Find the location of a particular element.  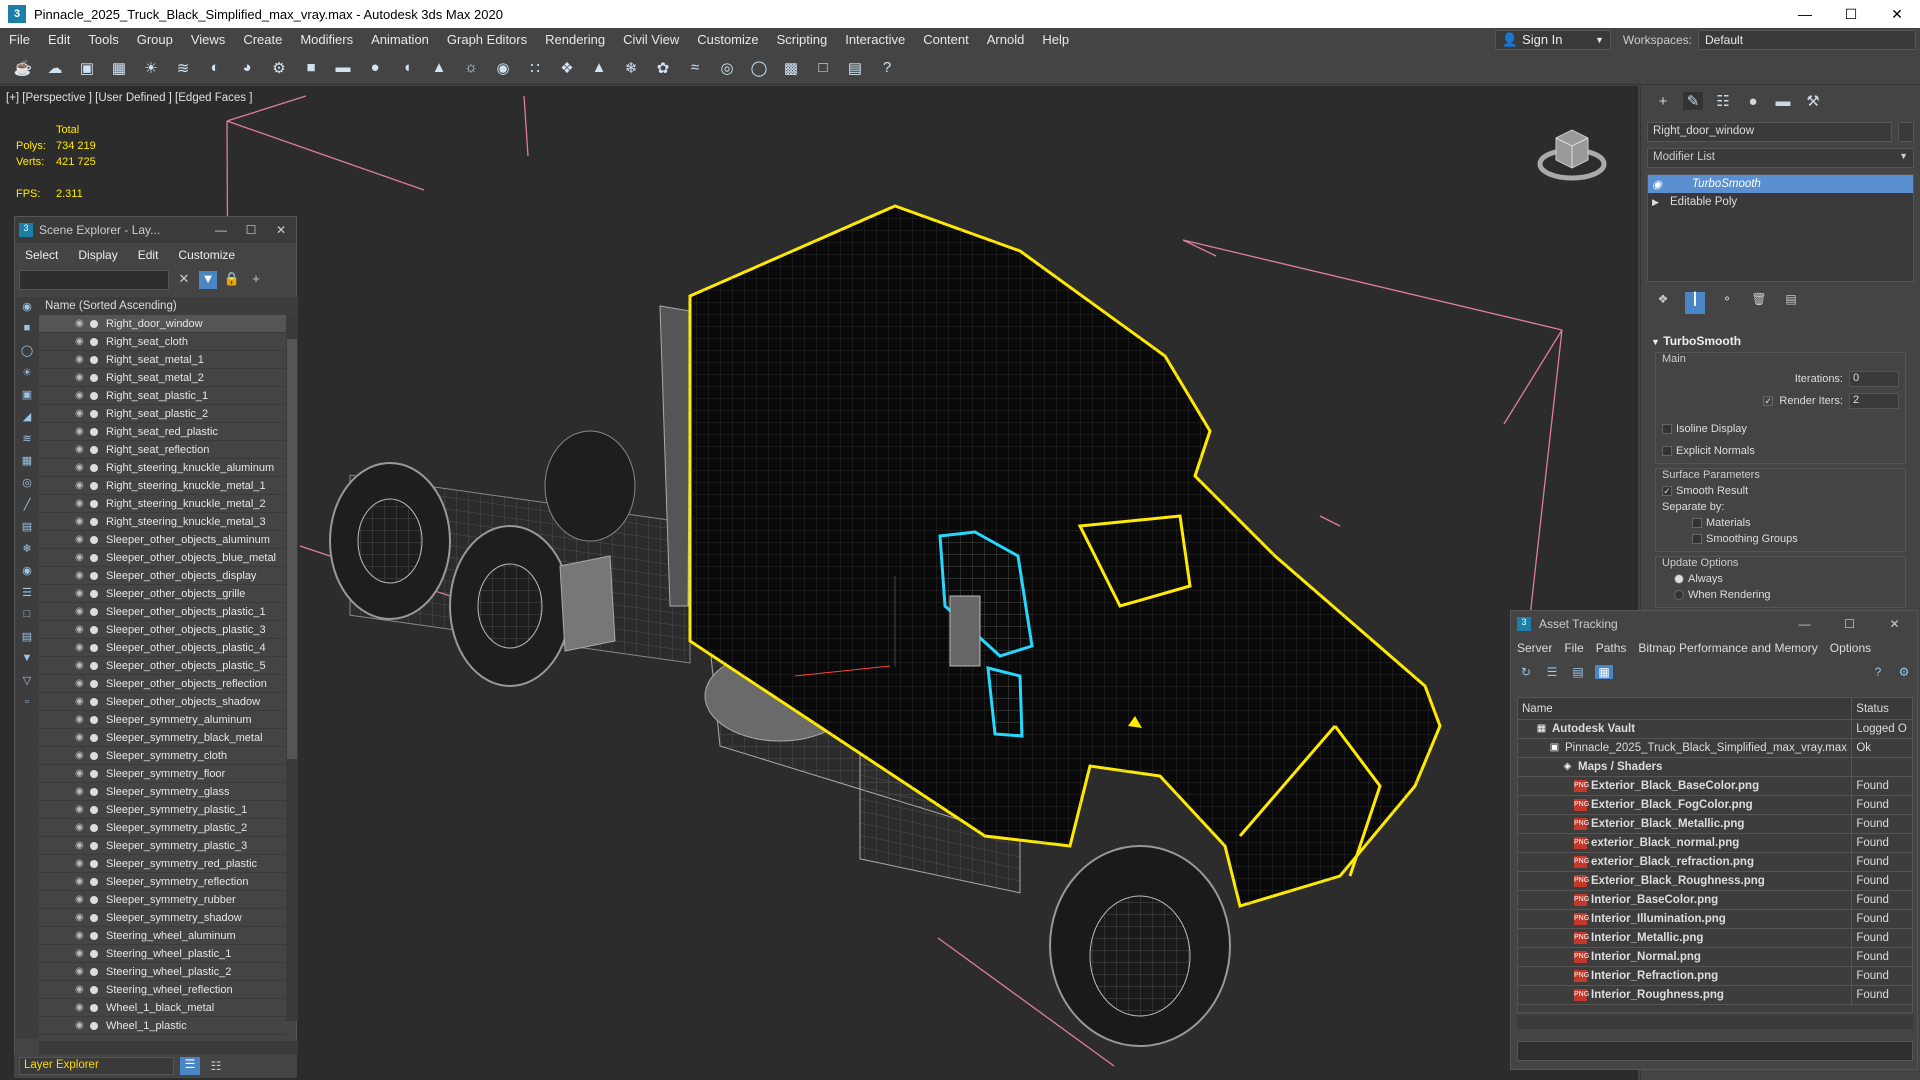

menu-customize: Customize is located at coordinates (727, 39).